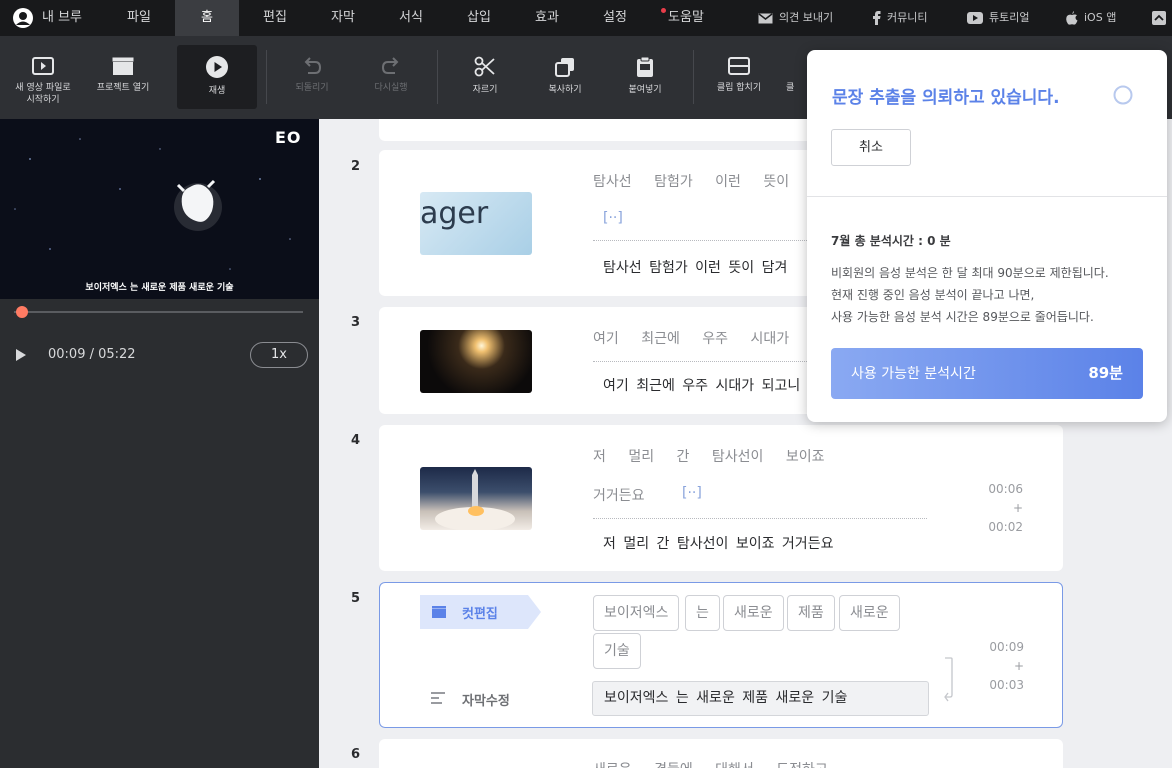  I want to click on clip-number: 4, so click(356, 440).